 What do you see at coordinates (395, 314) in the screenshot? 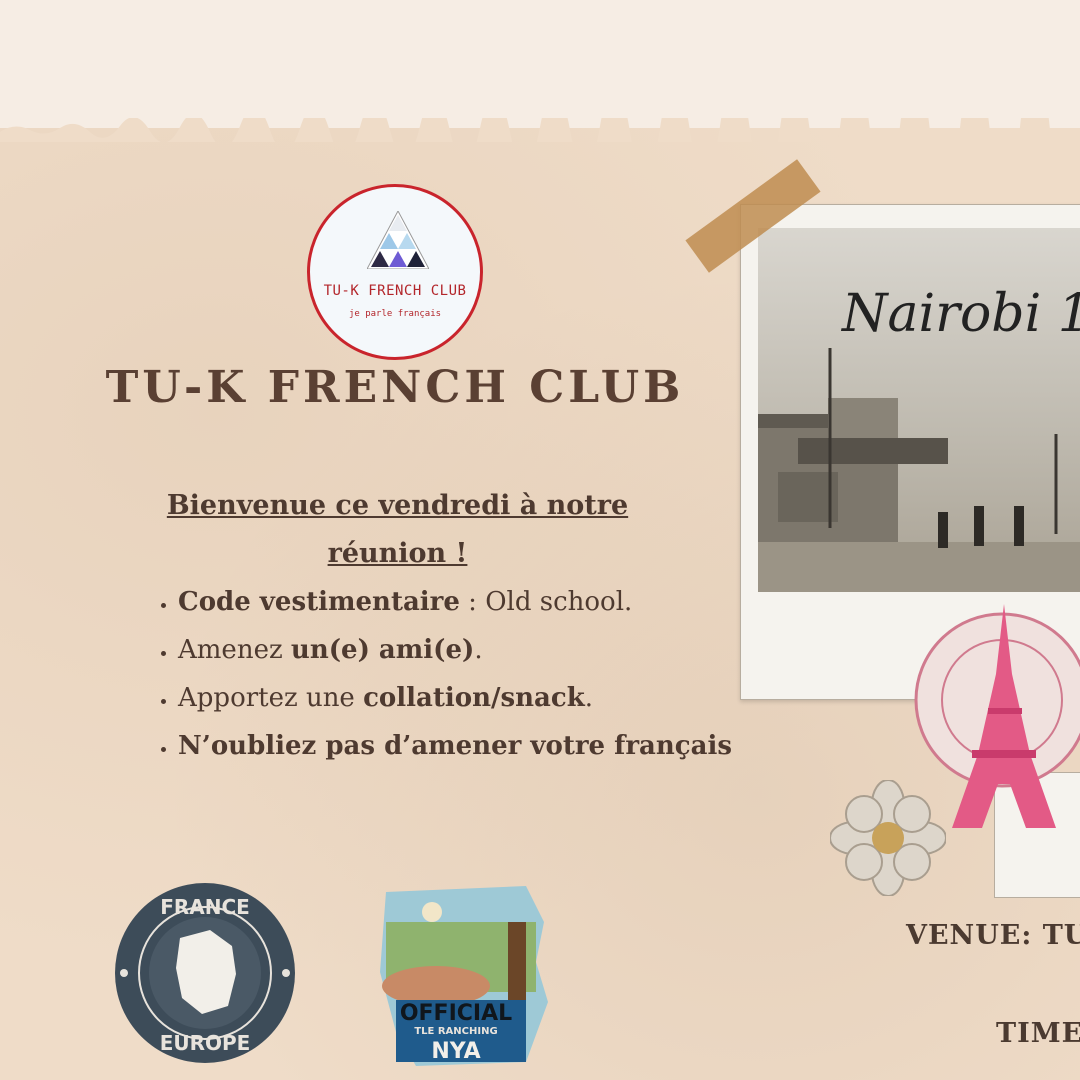
I see `logo-tagline: je parle français` at bounding box center [395, 314].